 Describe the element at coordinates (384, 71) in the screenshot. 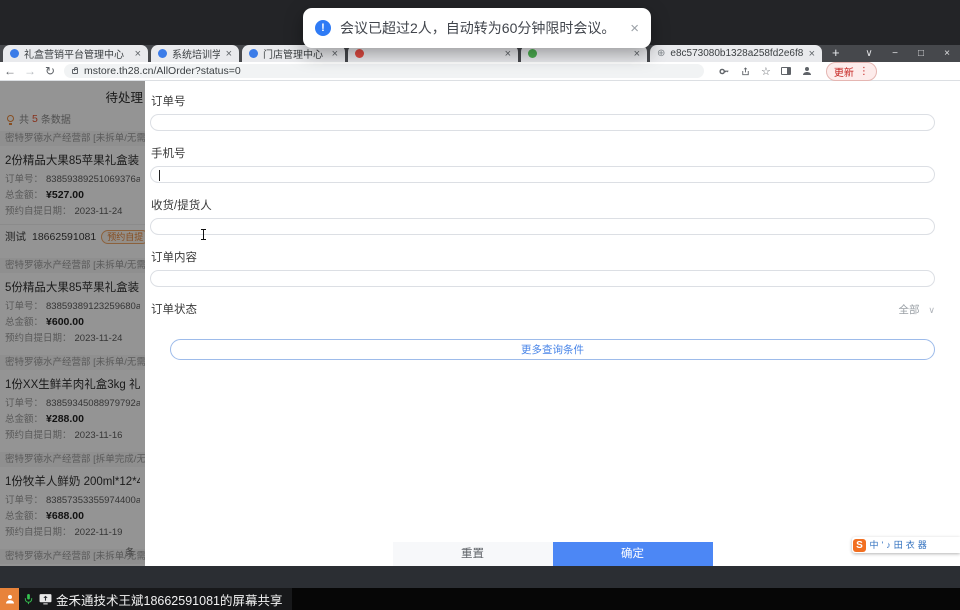

I see `address-bar: mstore.th28.cn/AllOrder?status=0` at that location.